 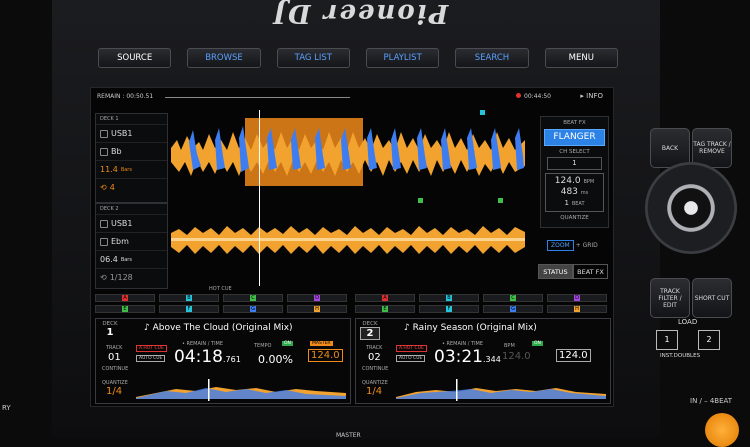 I want to click on grid-label: + GRID, so click(x=586, y=245).